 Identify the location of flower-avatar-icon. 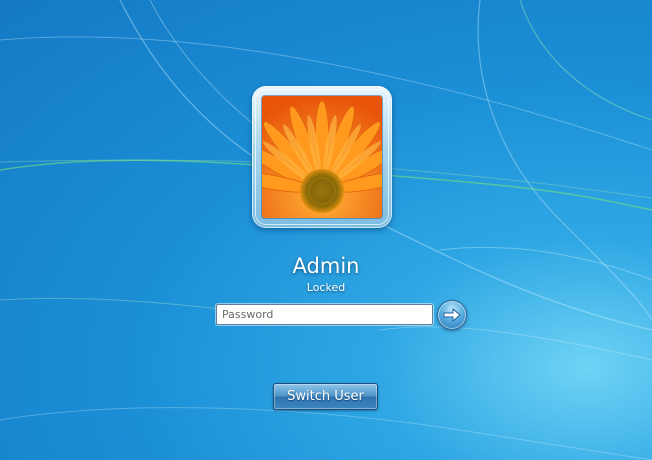
(322, 157).